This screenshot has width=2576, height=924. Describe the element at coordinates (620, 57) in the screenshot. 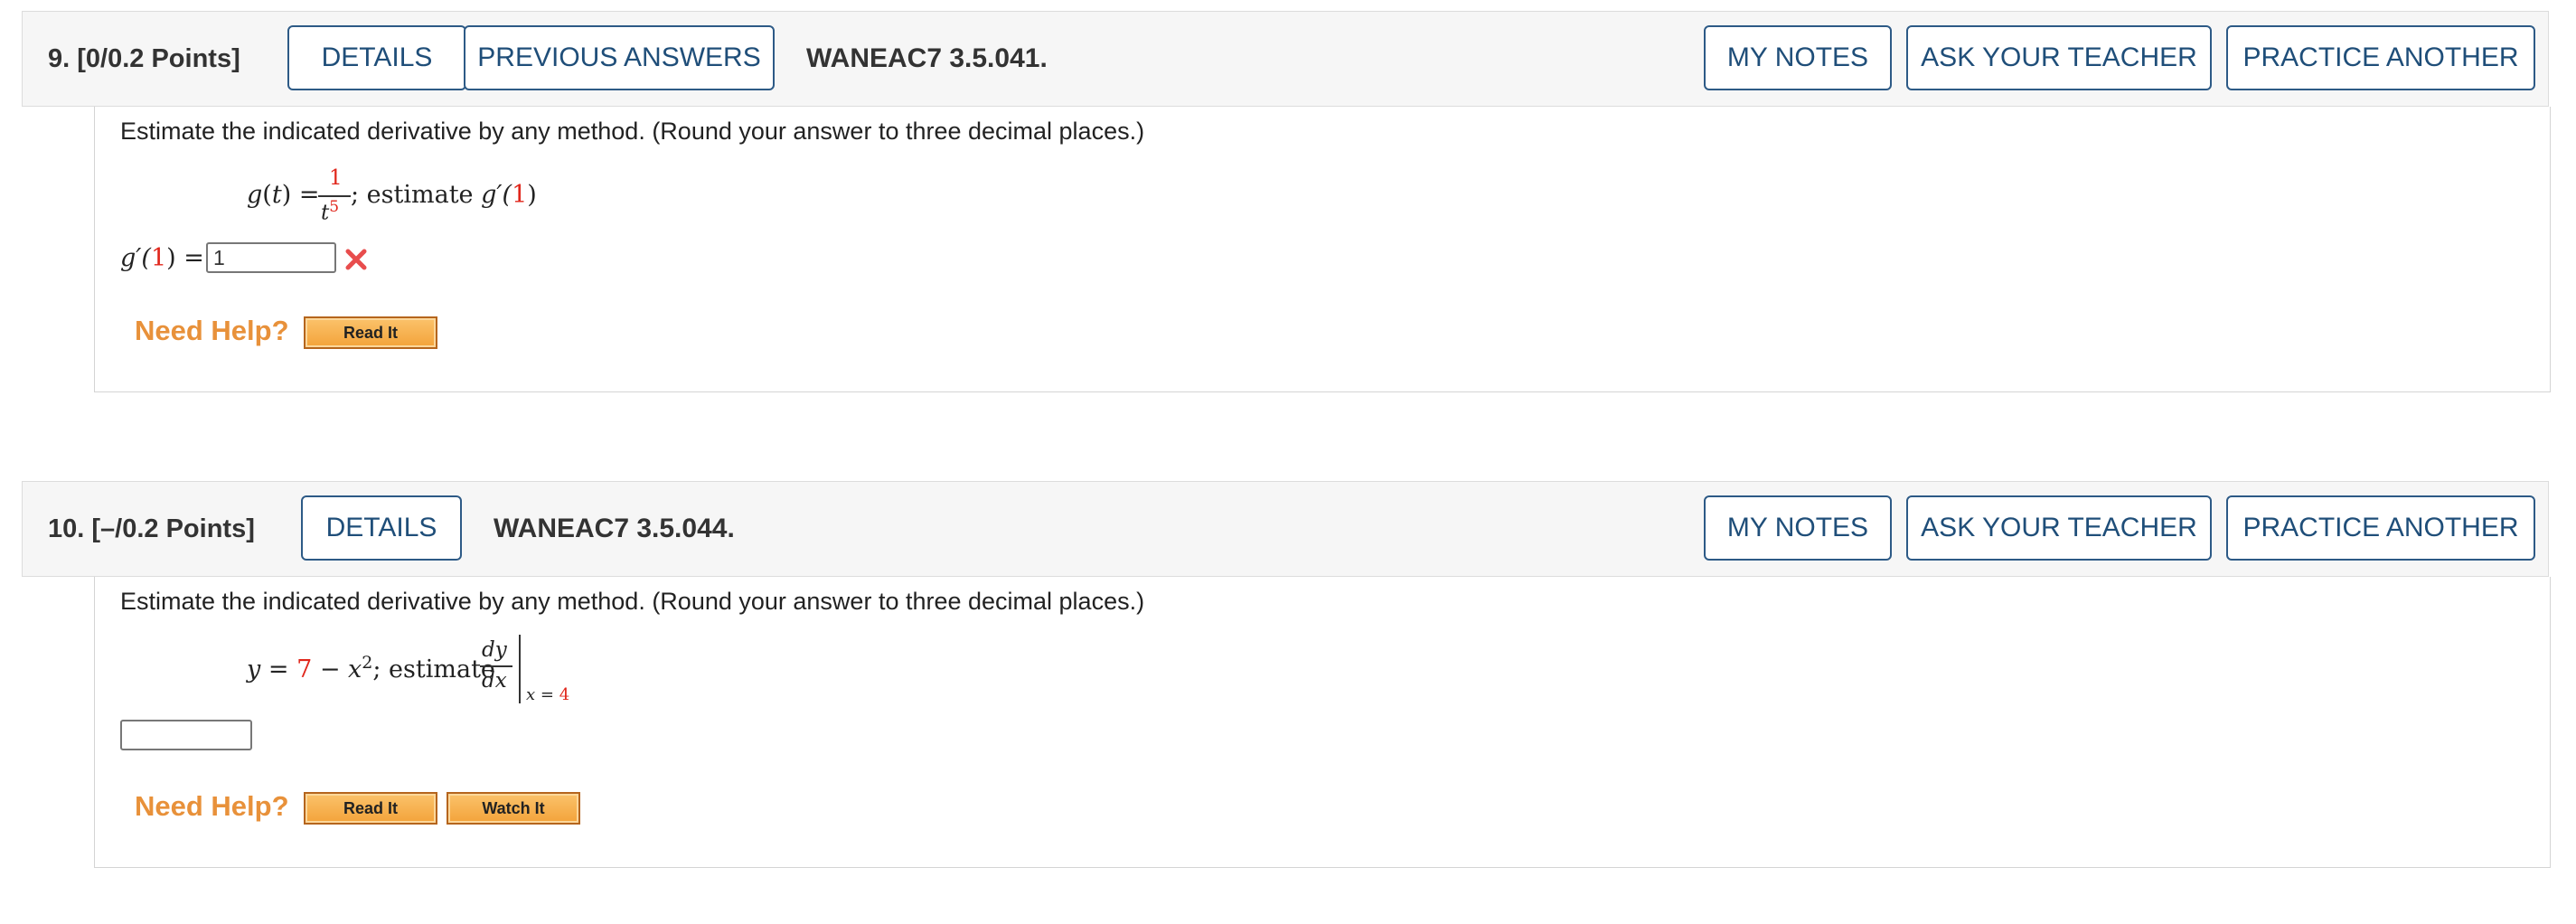

I see `previous-answers-button: PREVIOUS ANSWERS` at that location.